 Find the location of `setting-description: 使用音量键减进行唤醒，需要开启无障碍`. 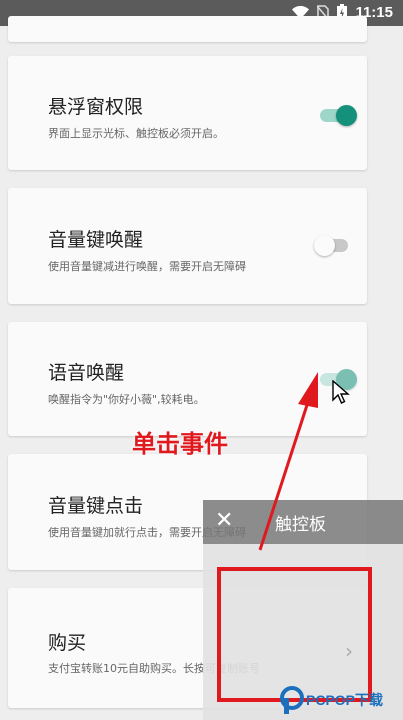

setting-description: 使用音量键减进行唤醒，需要开启无障碍 is located at coordinates (147, 266).